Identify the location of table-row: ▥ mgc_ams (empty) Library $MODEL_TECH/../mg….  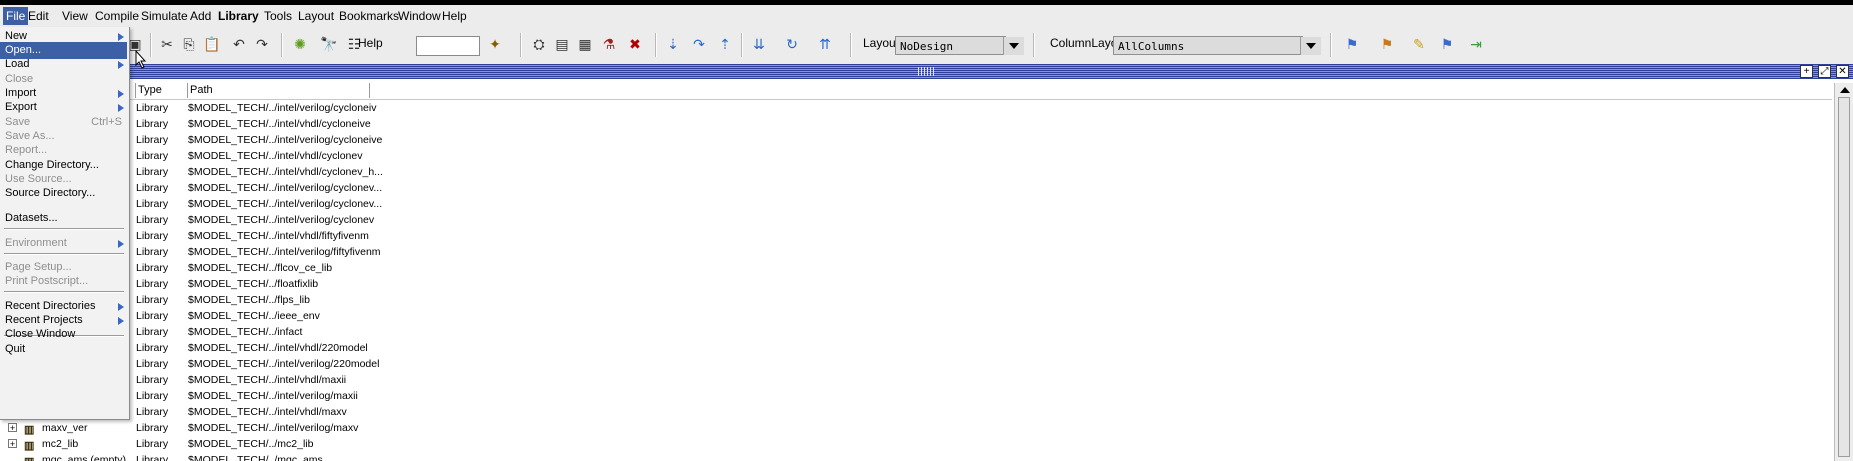
(916, 456).